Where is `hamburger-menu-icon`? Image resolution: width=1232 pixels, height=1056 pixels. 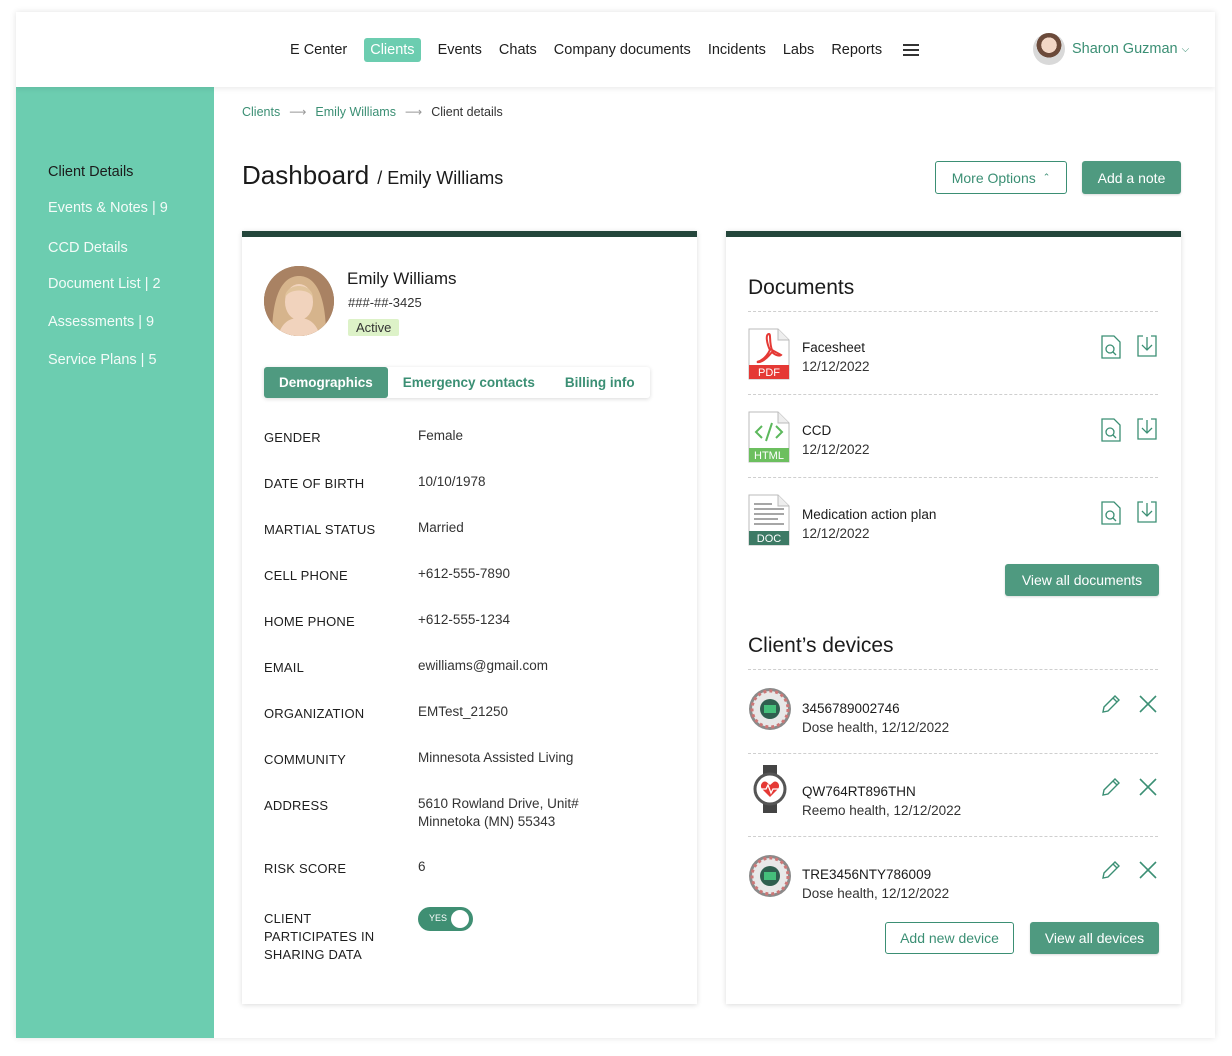 hamburger-menu-icon is located at coordinates (911, 50).